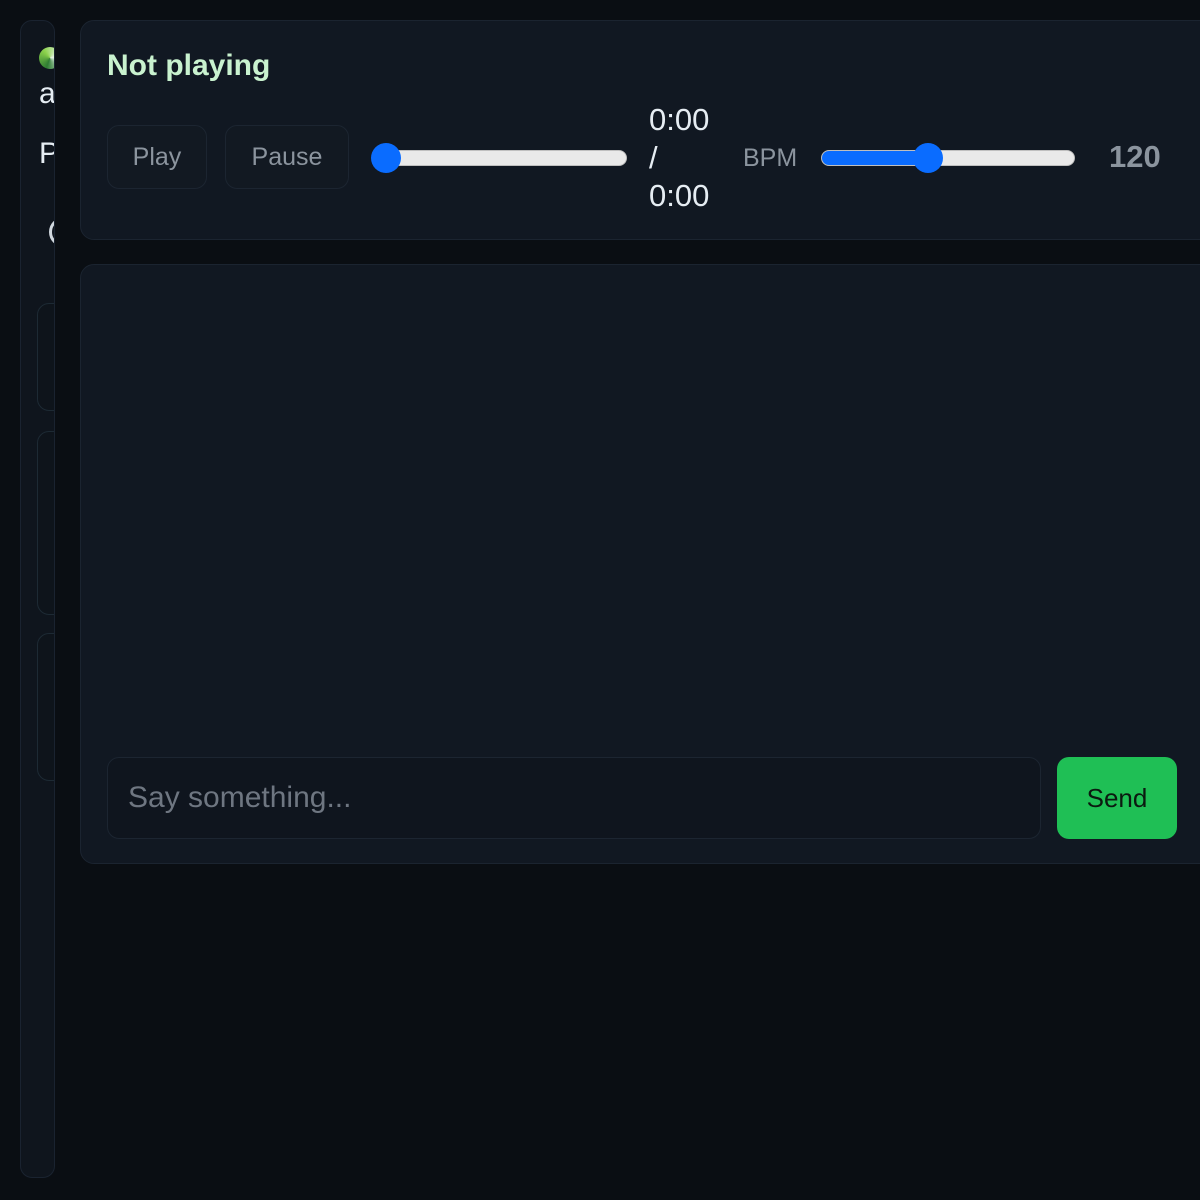 Image resolution: width=1200 pixels, height=1200 pixels. I want to click on bpm-value: 120, so click(1135, 156).